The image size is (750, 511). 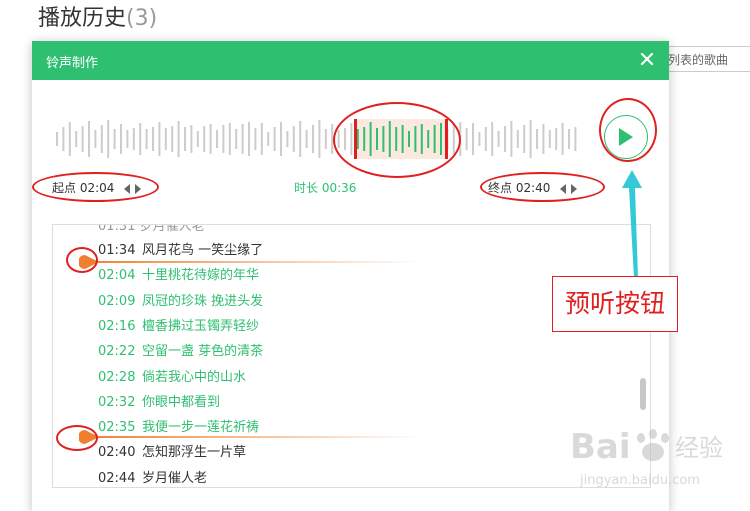 What do you see at coordinates (64, 188) in the screenshot?
I see `start-label: 起点` at bounding box center [64, 188].